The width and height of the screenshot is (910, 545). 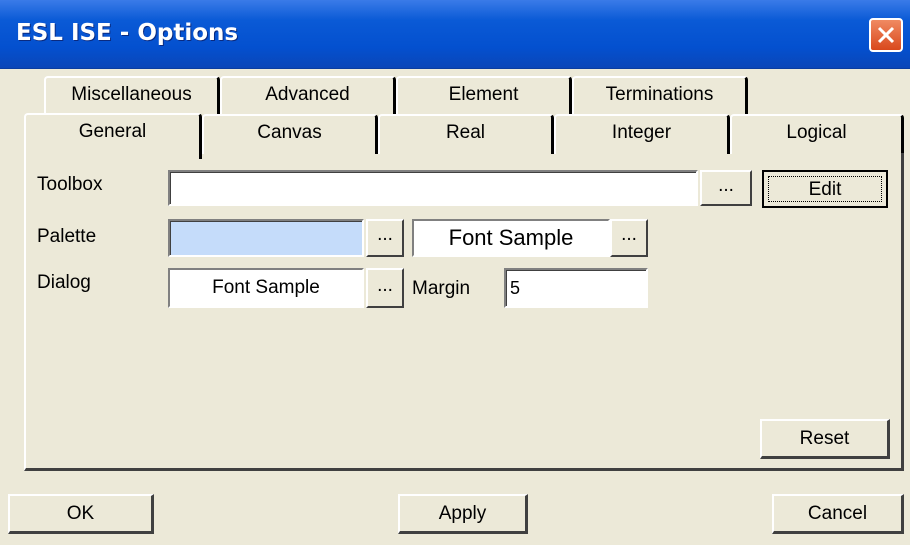 What do you see at coordinates (67, 236) in the screenshot?
I see `palette-label: Palette` at bounding box center [67, 236].